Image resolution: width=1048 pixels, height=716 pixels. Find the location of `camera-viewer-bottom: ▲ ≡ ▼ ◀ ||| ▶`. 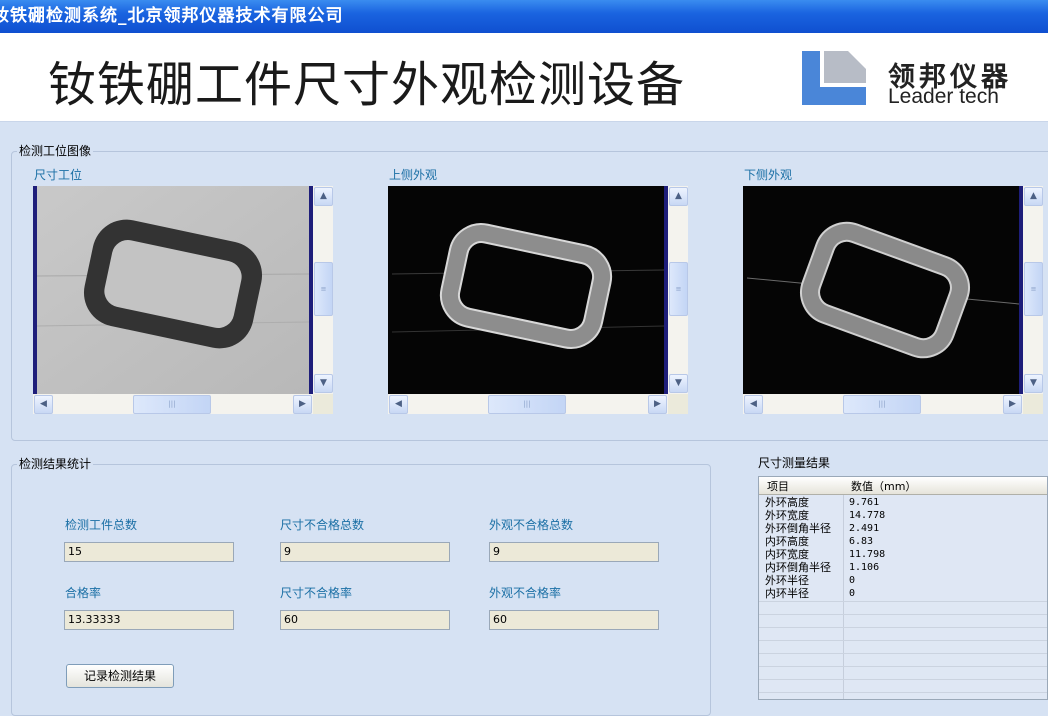

camera-viewer-bottom: ▲ ≡ ▼ ◀ ||| ▶ is located at coordinates (893, 300).